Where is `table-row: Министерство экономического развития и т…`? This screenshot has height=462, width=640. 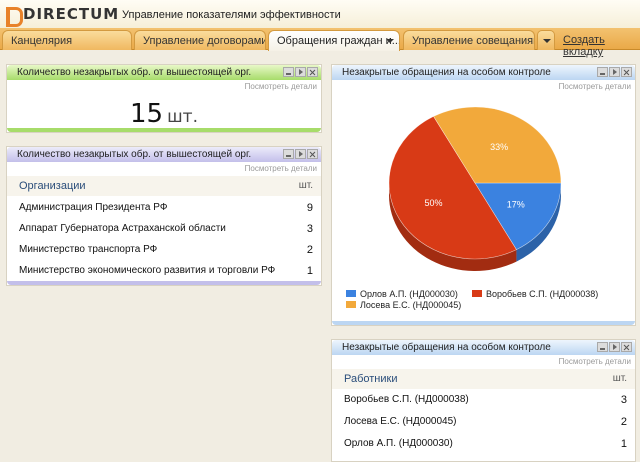
table-row: Министерство экономического развития и т… is located at coordinates (164, 271).